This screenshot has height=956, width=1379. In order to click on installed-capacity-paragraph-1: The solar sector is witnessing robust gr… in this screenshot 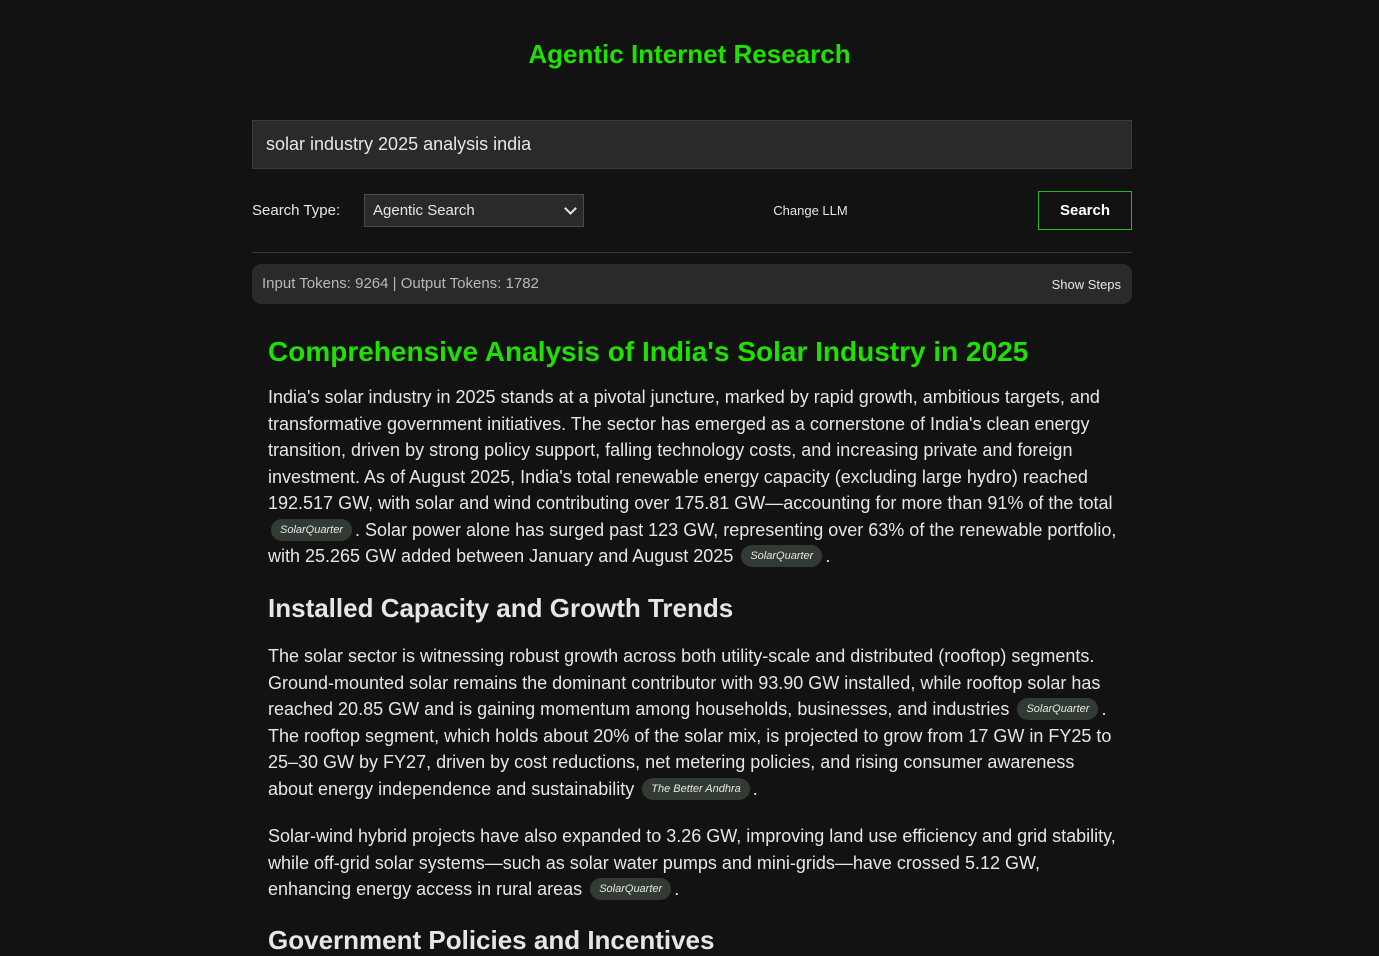, I will do `click(693, 722)`.